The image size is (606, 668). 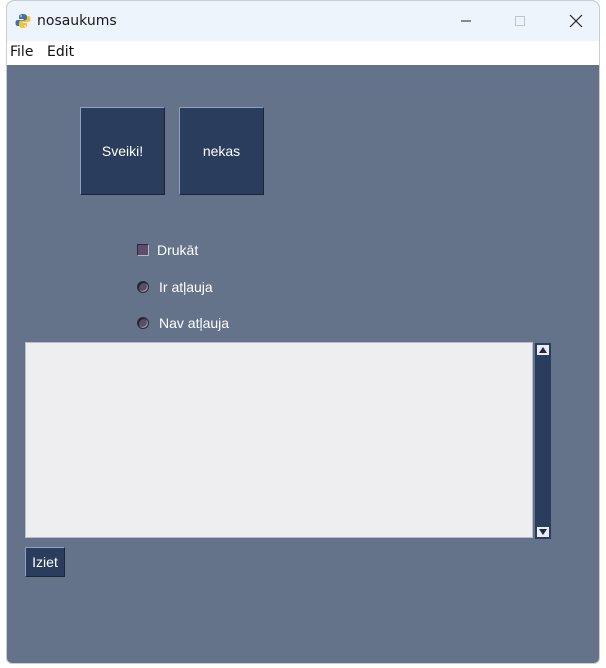 I want to click on radio-permission-no: Nav atļauja, so click(x=183, y=323).